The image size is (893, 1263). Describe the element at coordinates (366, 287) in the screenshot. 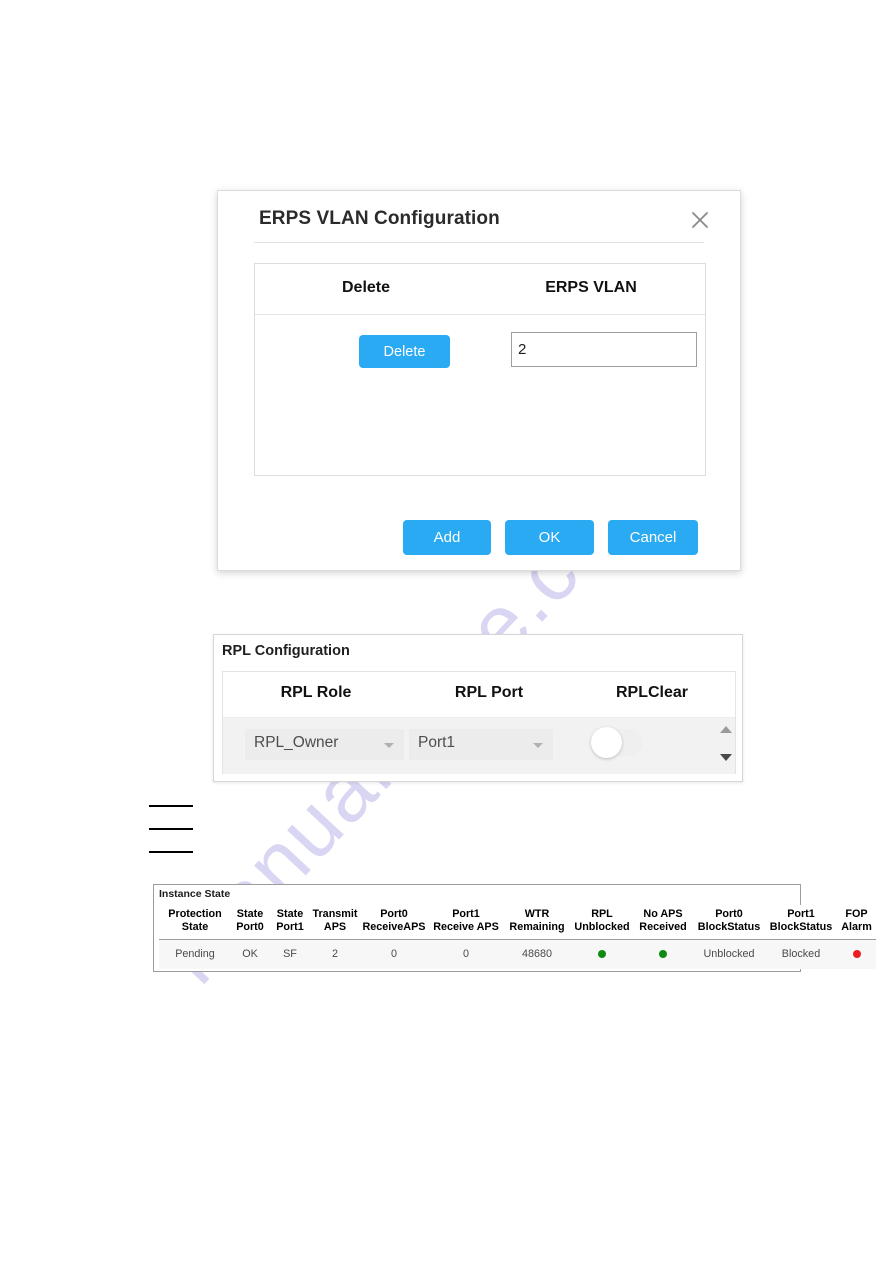

I see `column-header-delete: Delete` at that location.